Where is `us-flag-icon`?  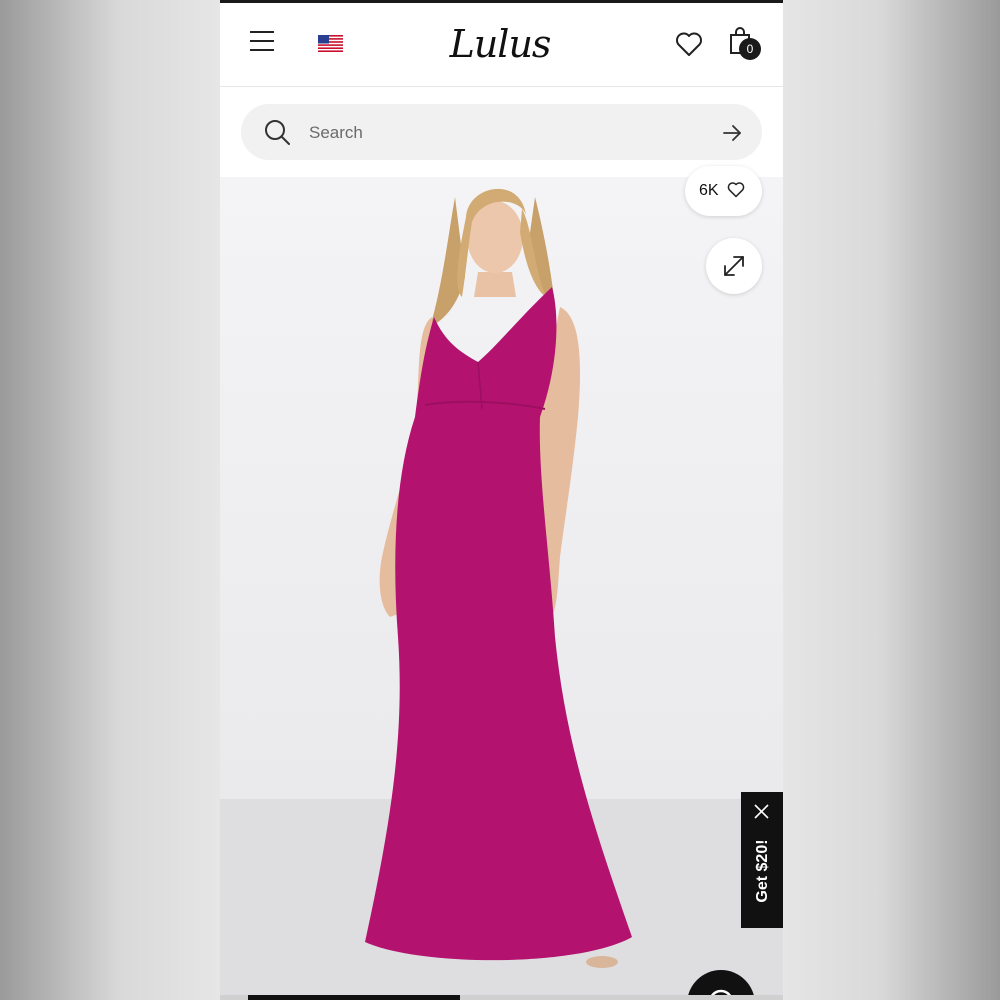
us-flag-icon is located at coordinates (330, 43).